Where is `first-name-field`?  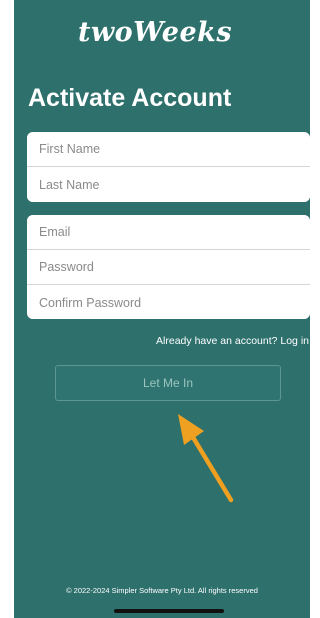 first-name-field is located at coordinates (168, 149).